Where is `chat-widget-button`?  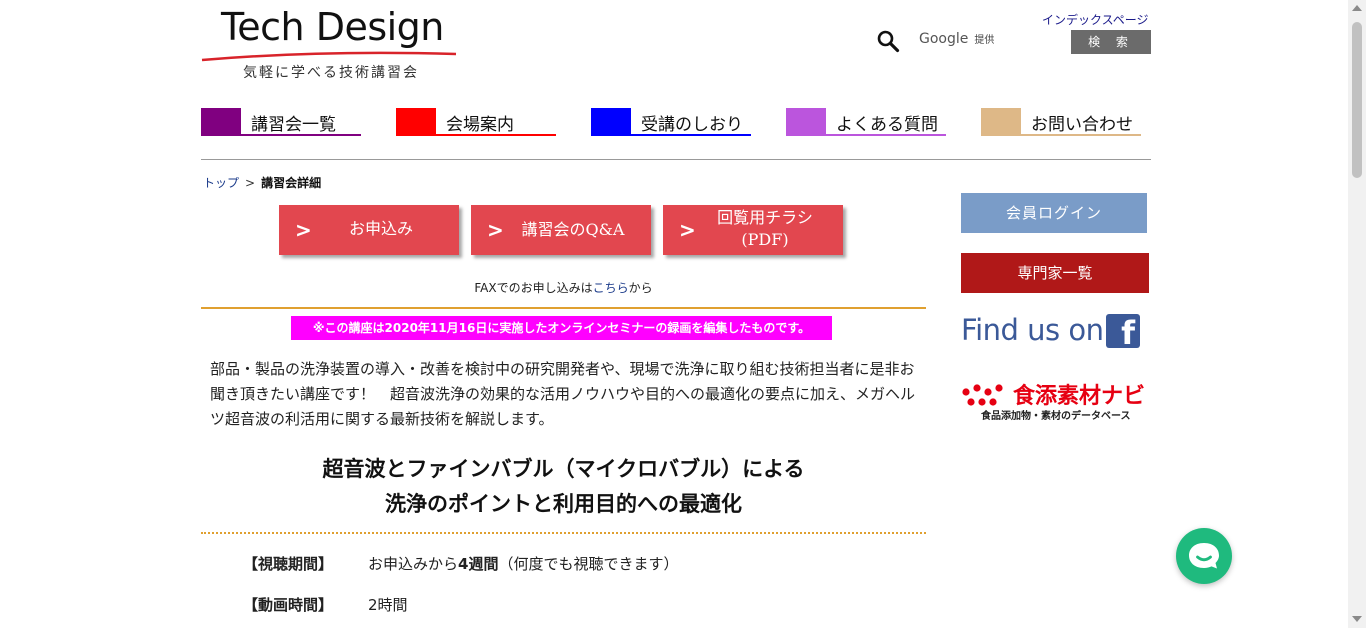 chat-widget-button is located at coordinates (1204, 556).